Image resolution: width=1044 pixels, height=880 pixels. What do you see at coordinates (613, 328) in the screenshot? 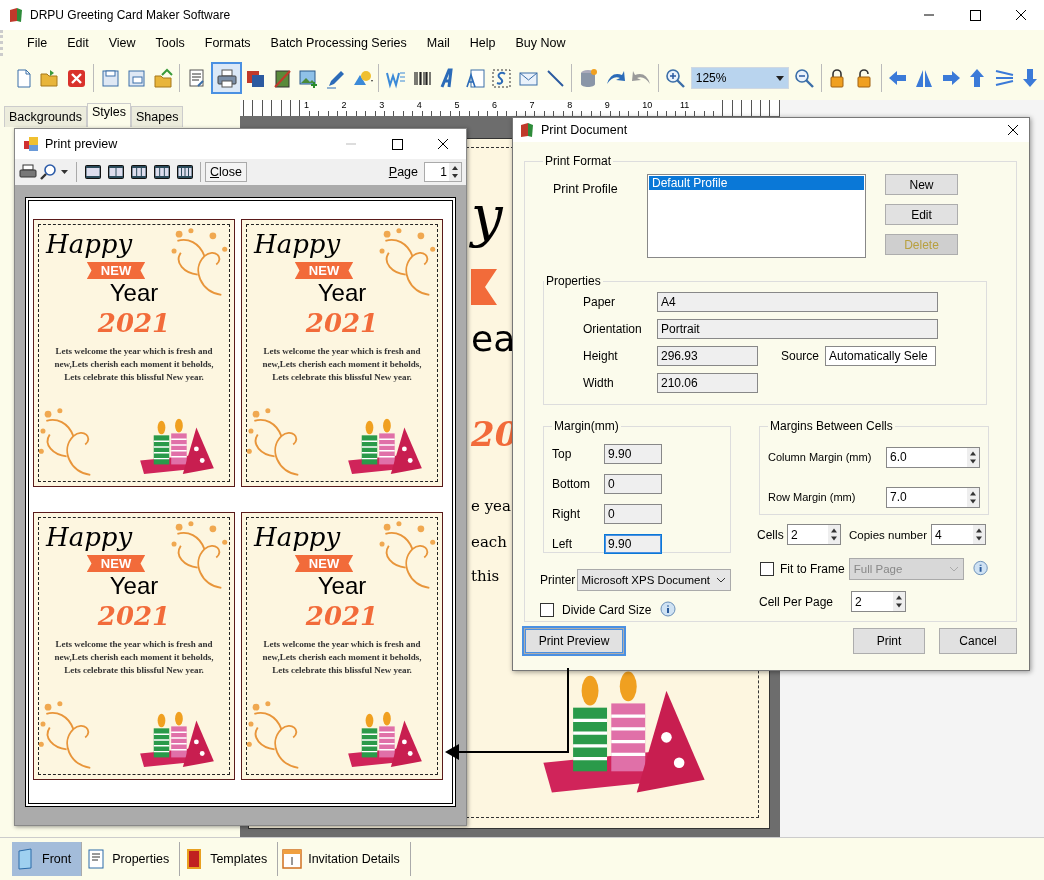
I see `field-label: Orientation` at bounding box center [613, 328].